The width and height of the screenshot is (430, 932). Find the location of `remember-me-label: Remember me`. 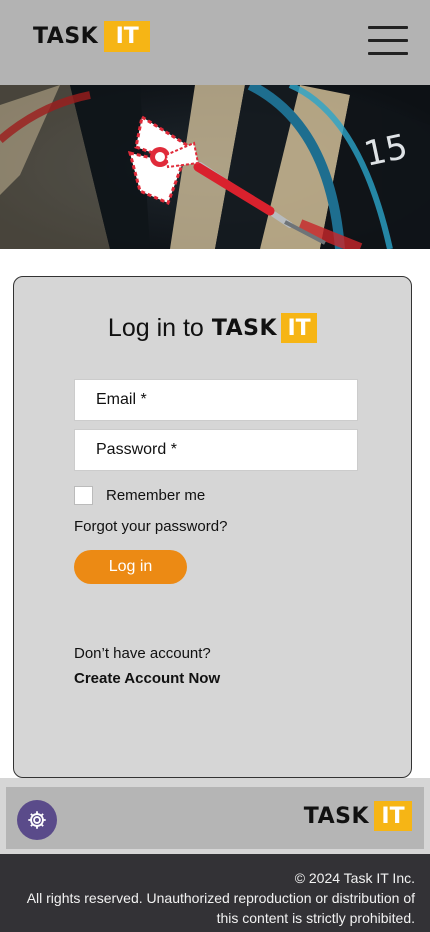

remember-me-label: Remember me is located at coordinates (156, 495).